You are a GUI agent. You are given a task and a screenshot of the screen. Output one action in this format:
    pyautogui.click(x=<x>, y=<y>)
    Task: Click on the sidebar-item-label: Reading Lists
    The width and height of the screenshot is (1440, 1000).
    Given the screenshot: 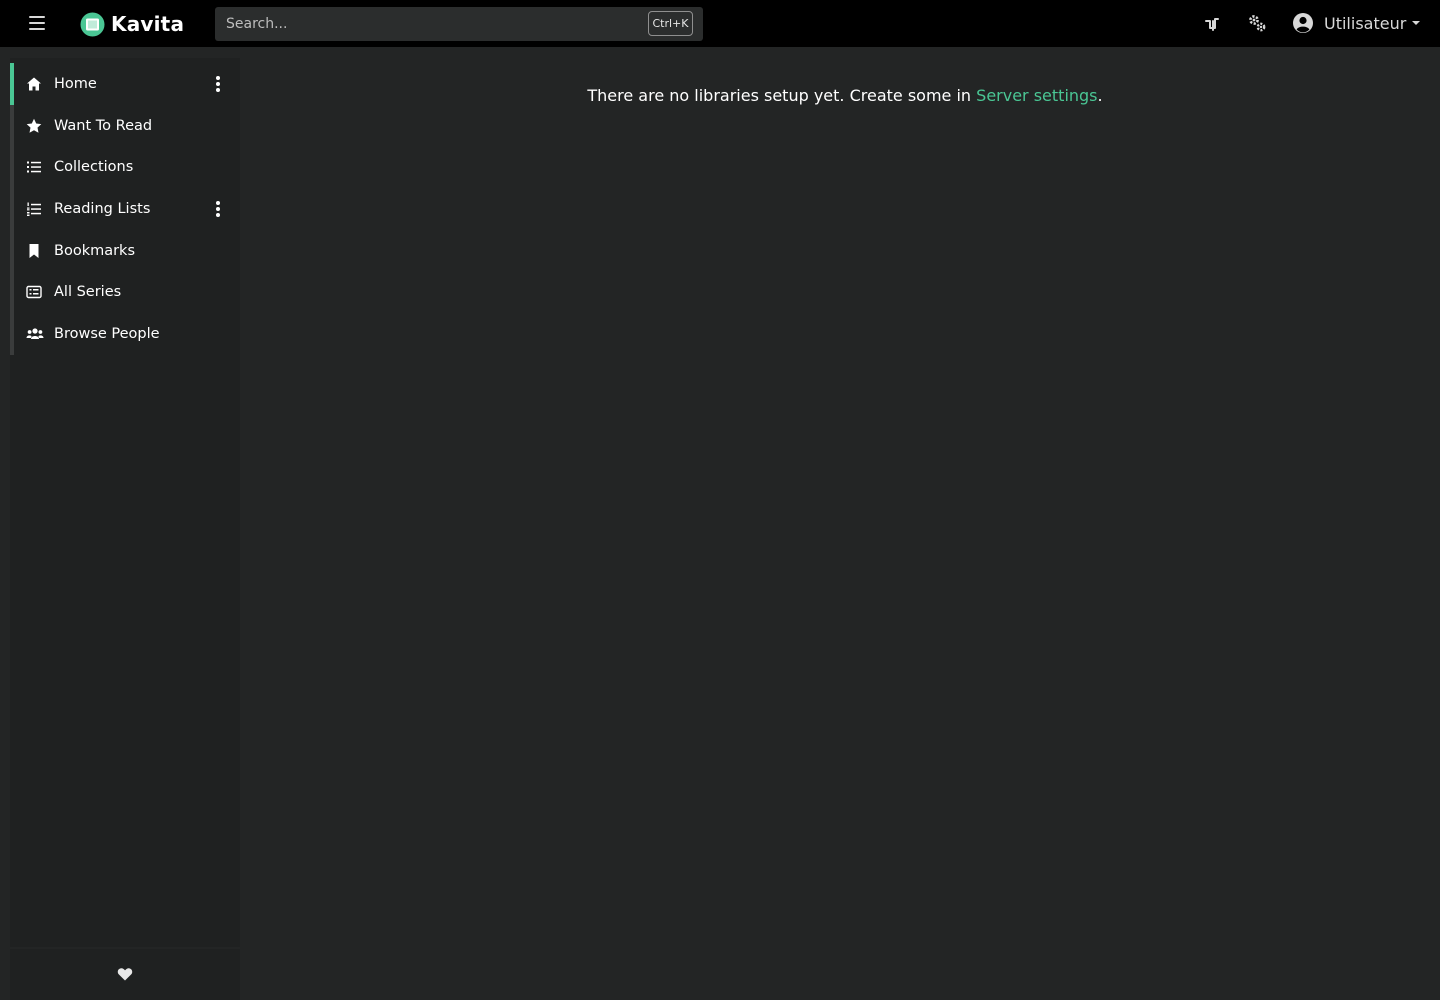 What is the action you would take?
    pyautogui.click(x=102, y=208)
    